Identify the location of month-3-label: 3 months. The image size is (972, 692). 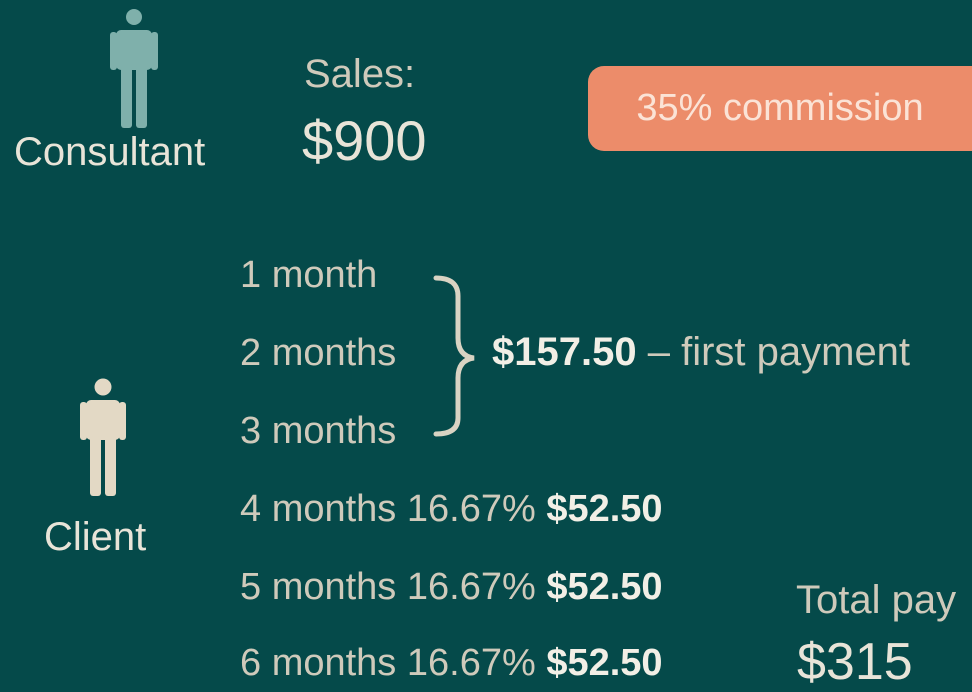
(318, 431).